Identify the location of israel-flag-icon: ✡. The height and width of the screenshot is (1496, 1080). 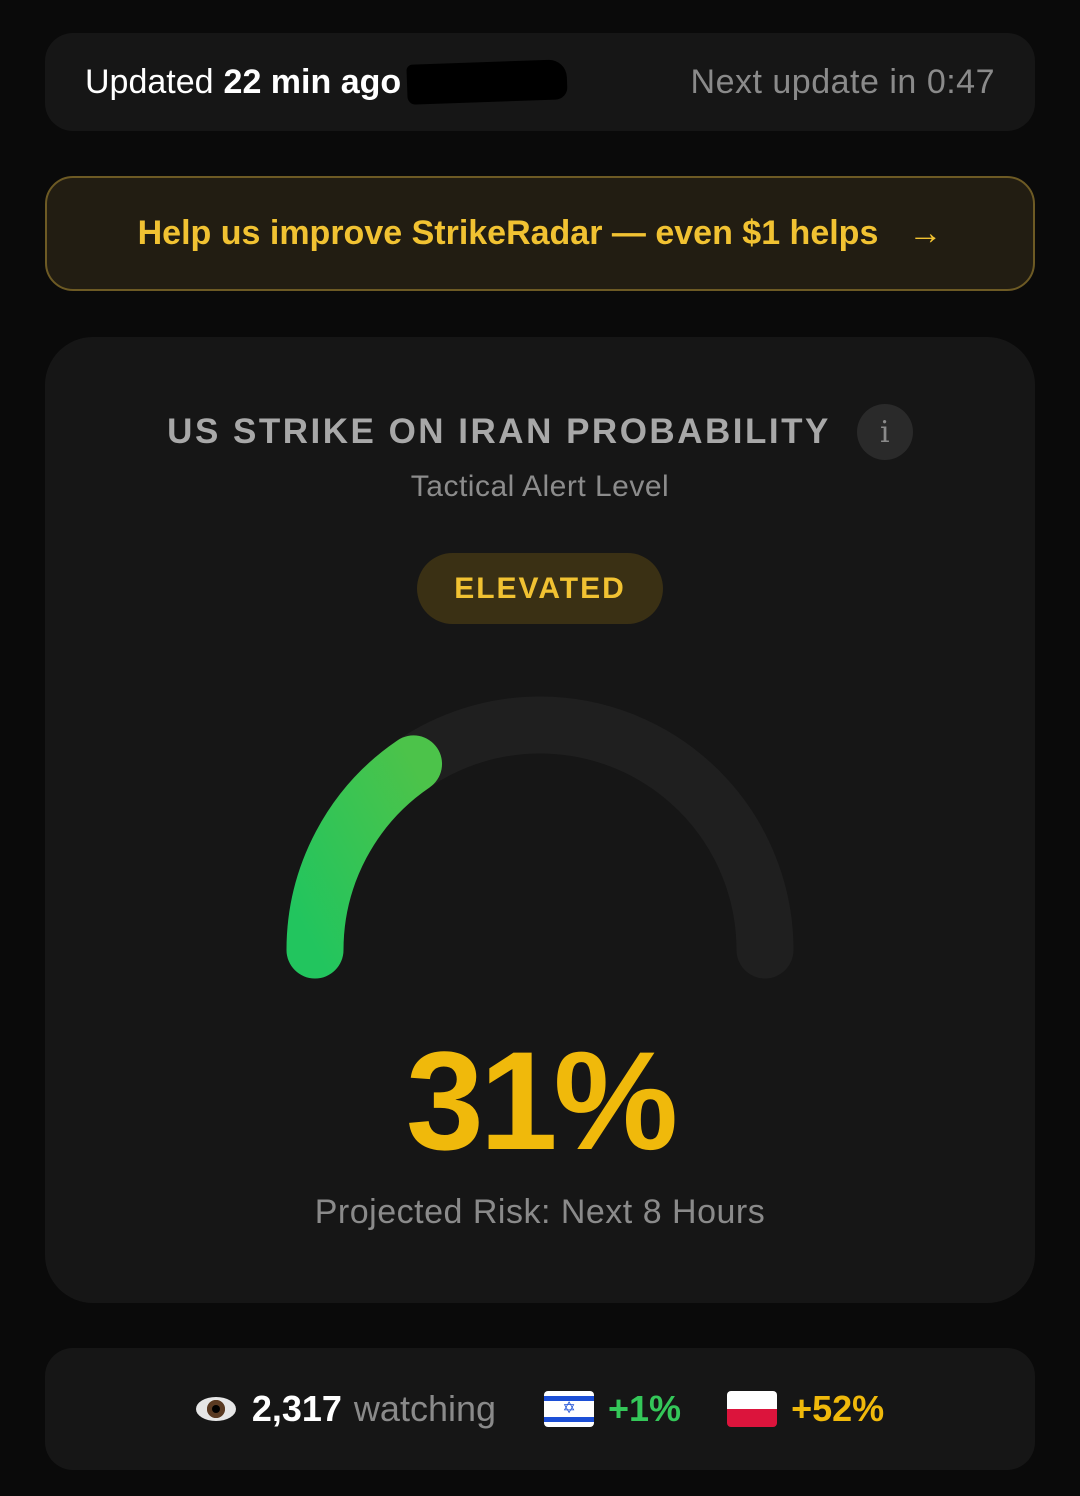
(569, 1409).